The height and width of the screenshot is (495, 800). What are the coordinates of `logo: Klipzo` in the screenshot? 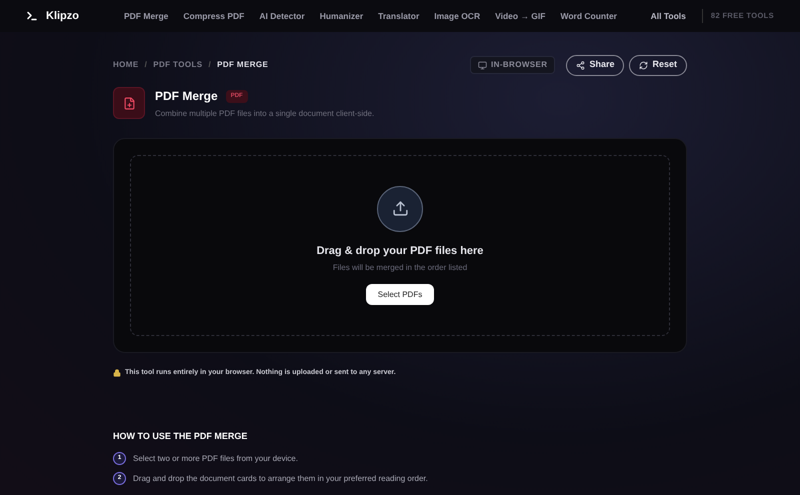 It's located at (62, 16).